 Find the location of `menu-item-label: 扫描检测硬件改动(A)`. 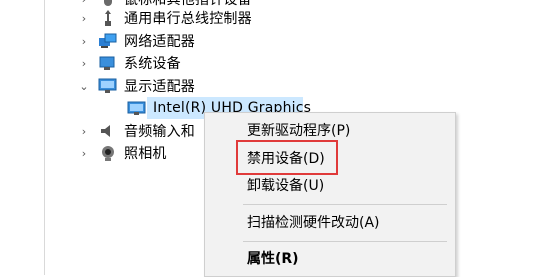

menu-item-label: 扫描检测硬件改动(A) is located at coordinates (313, 223).